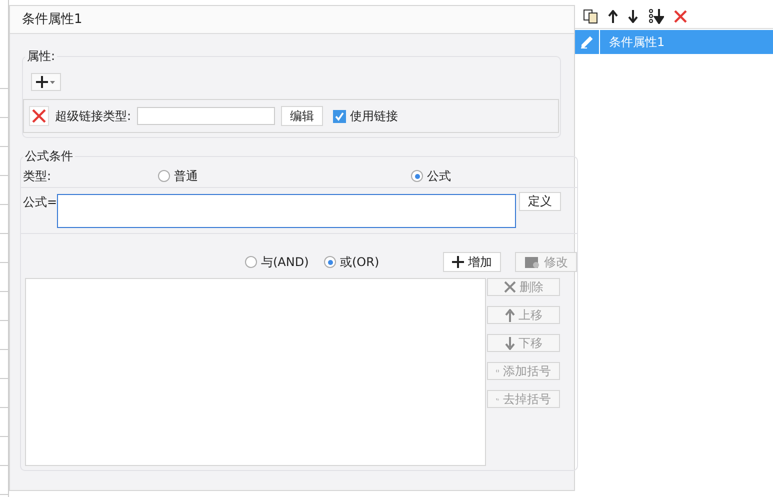  What do you see at coordinates (286, 211) in the screenshot?
I see `formula-input-field` at bounding box center [286, 211].